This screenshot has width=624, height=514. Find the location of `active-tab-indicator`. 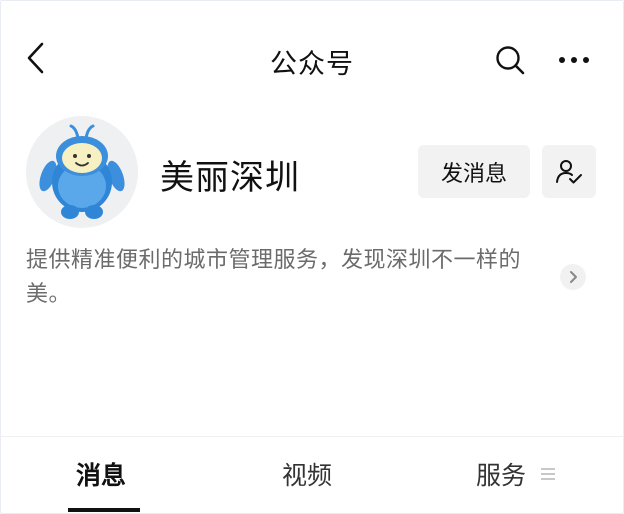

active-tab-indicator is located at coordinates (104, 510).